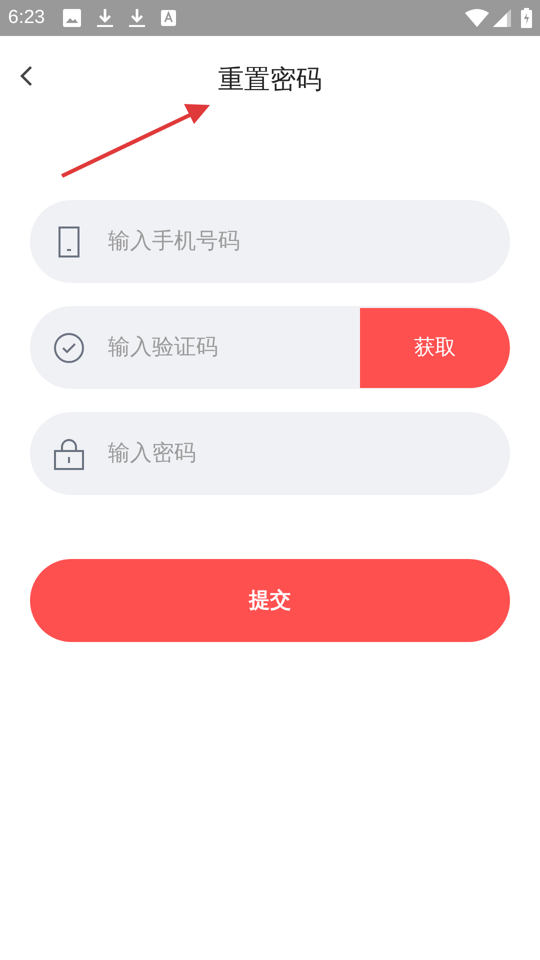 The width and height of the screenshot is (540, 960). What do you see at coordinates (270, 600) in the screenshot?
I see `submit-button: 提交` at bounding box center [270, 600].